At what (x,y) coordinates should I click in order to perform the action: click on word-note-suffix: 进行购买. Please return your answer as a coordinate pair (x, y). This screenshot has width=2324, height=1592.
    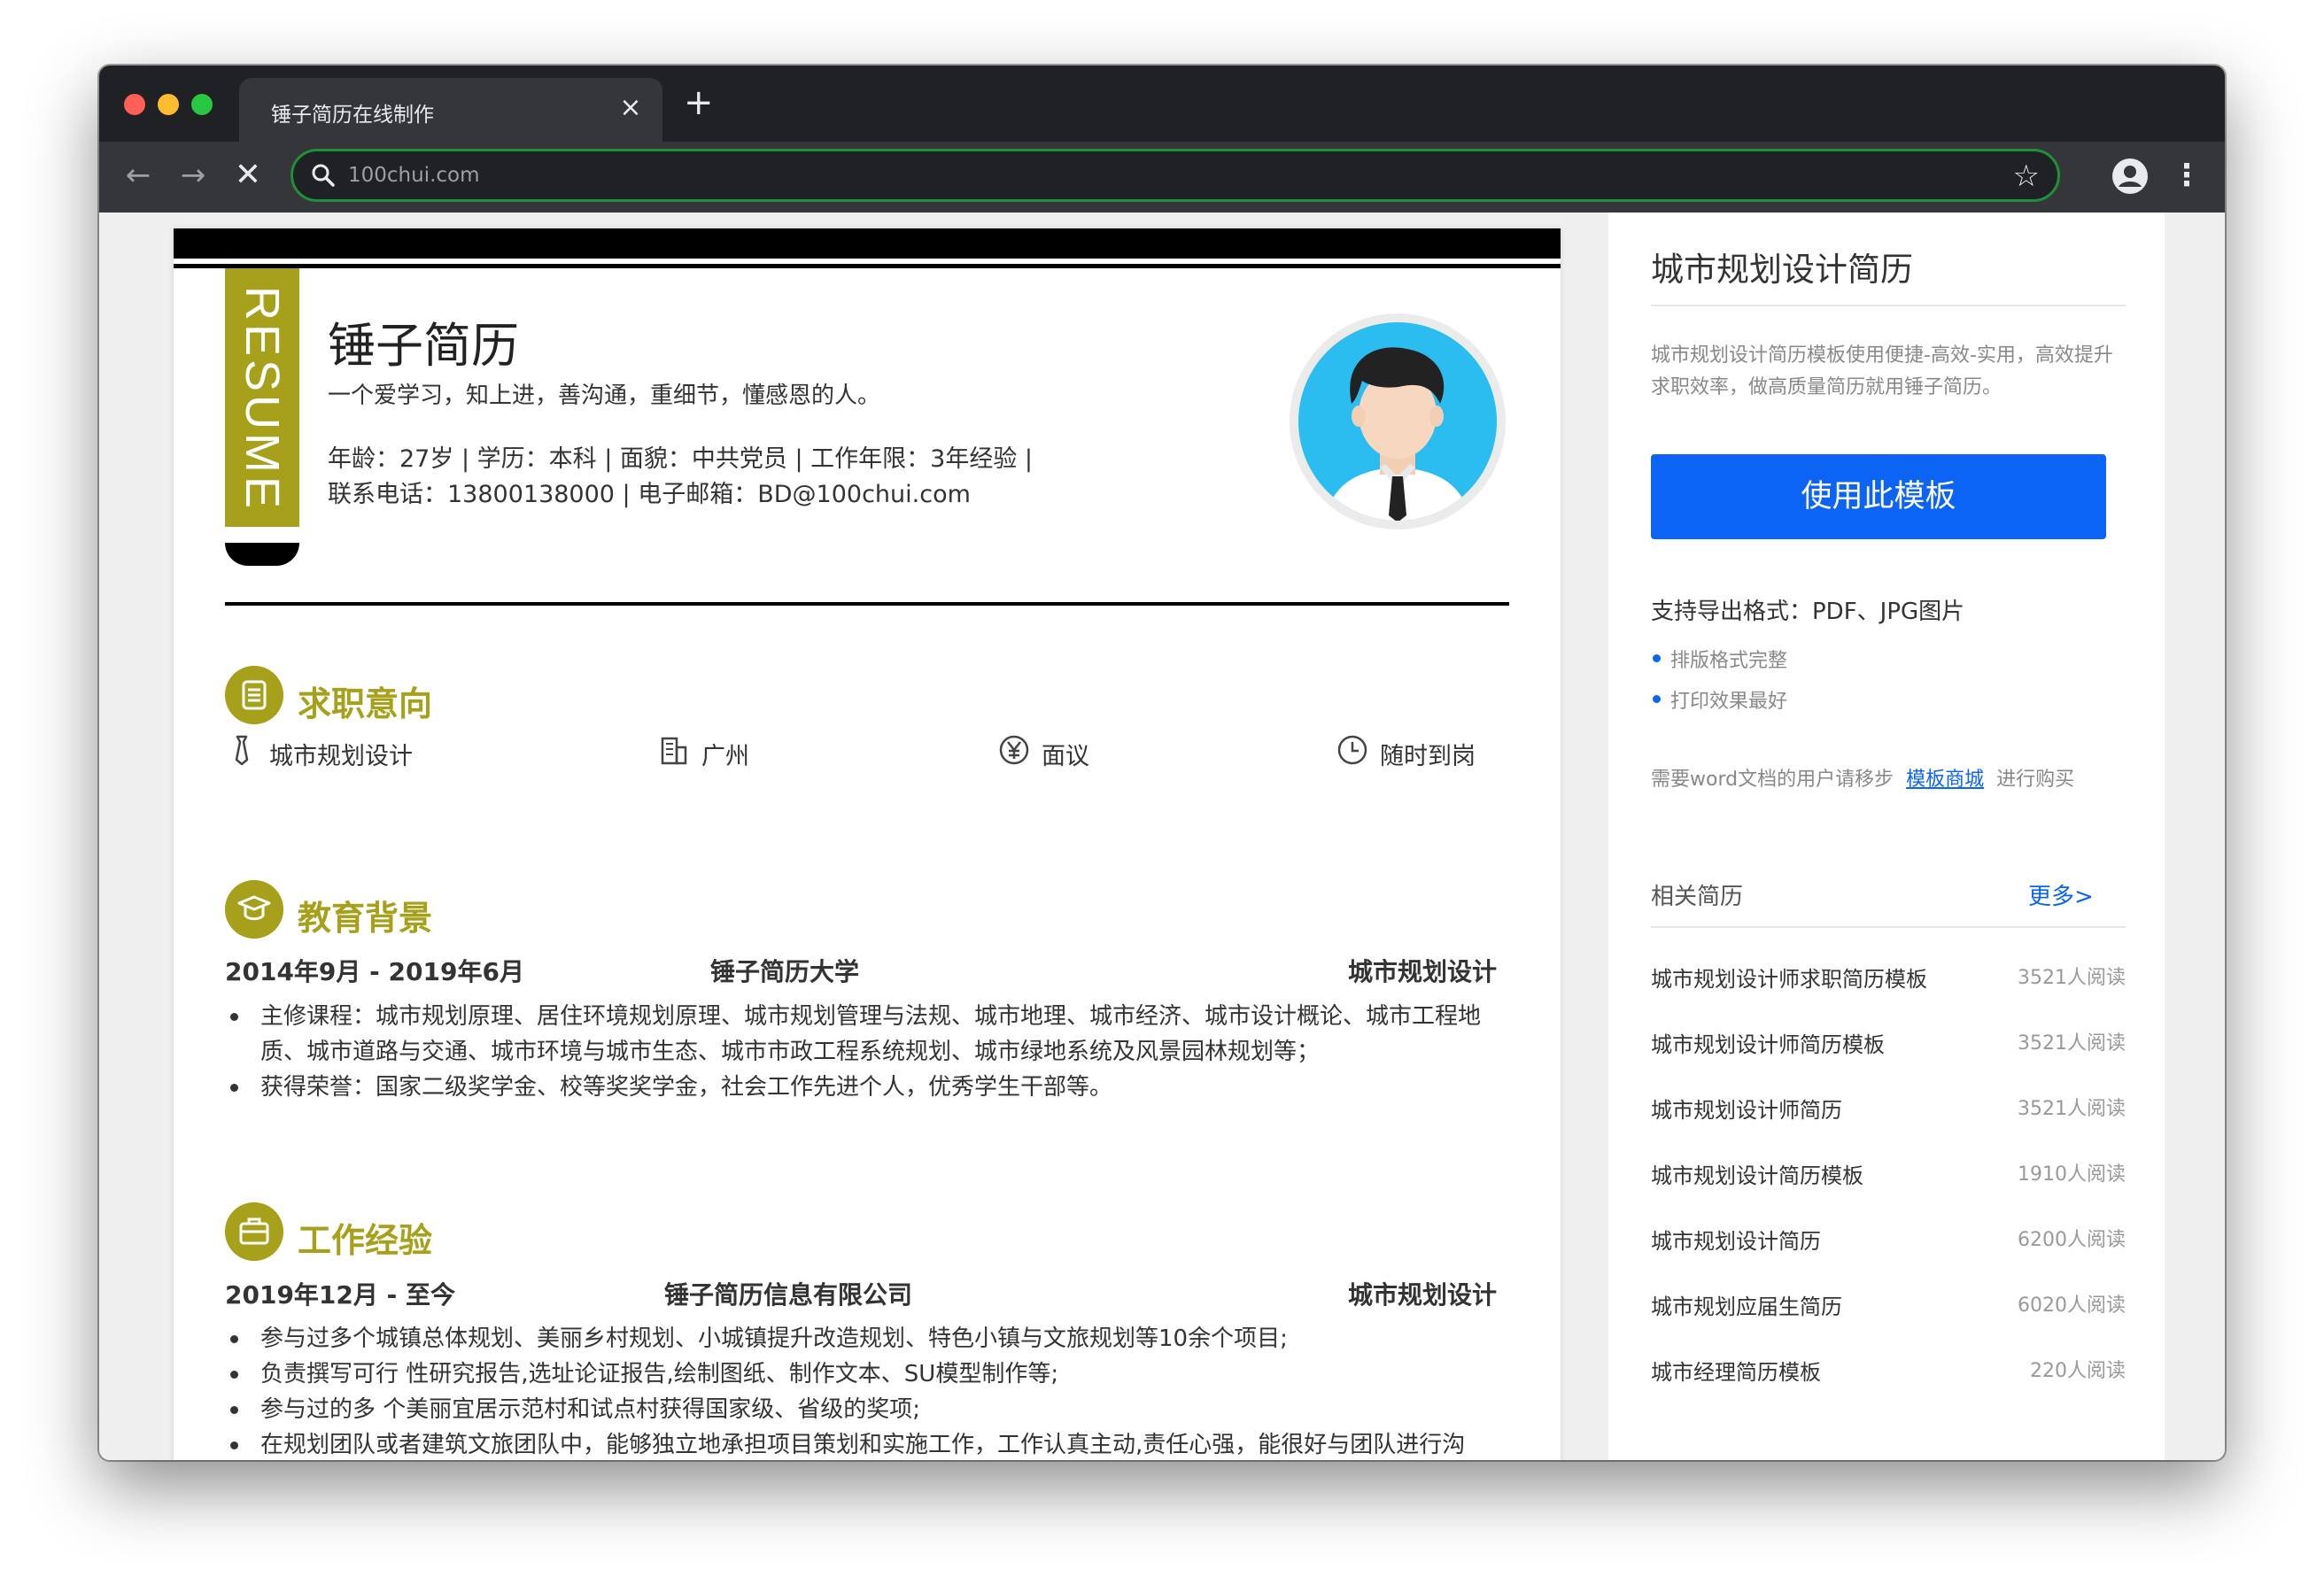
    Looking at the image, I should click on (2035, 780).